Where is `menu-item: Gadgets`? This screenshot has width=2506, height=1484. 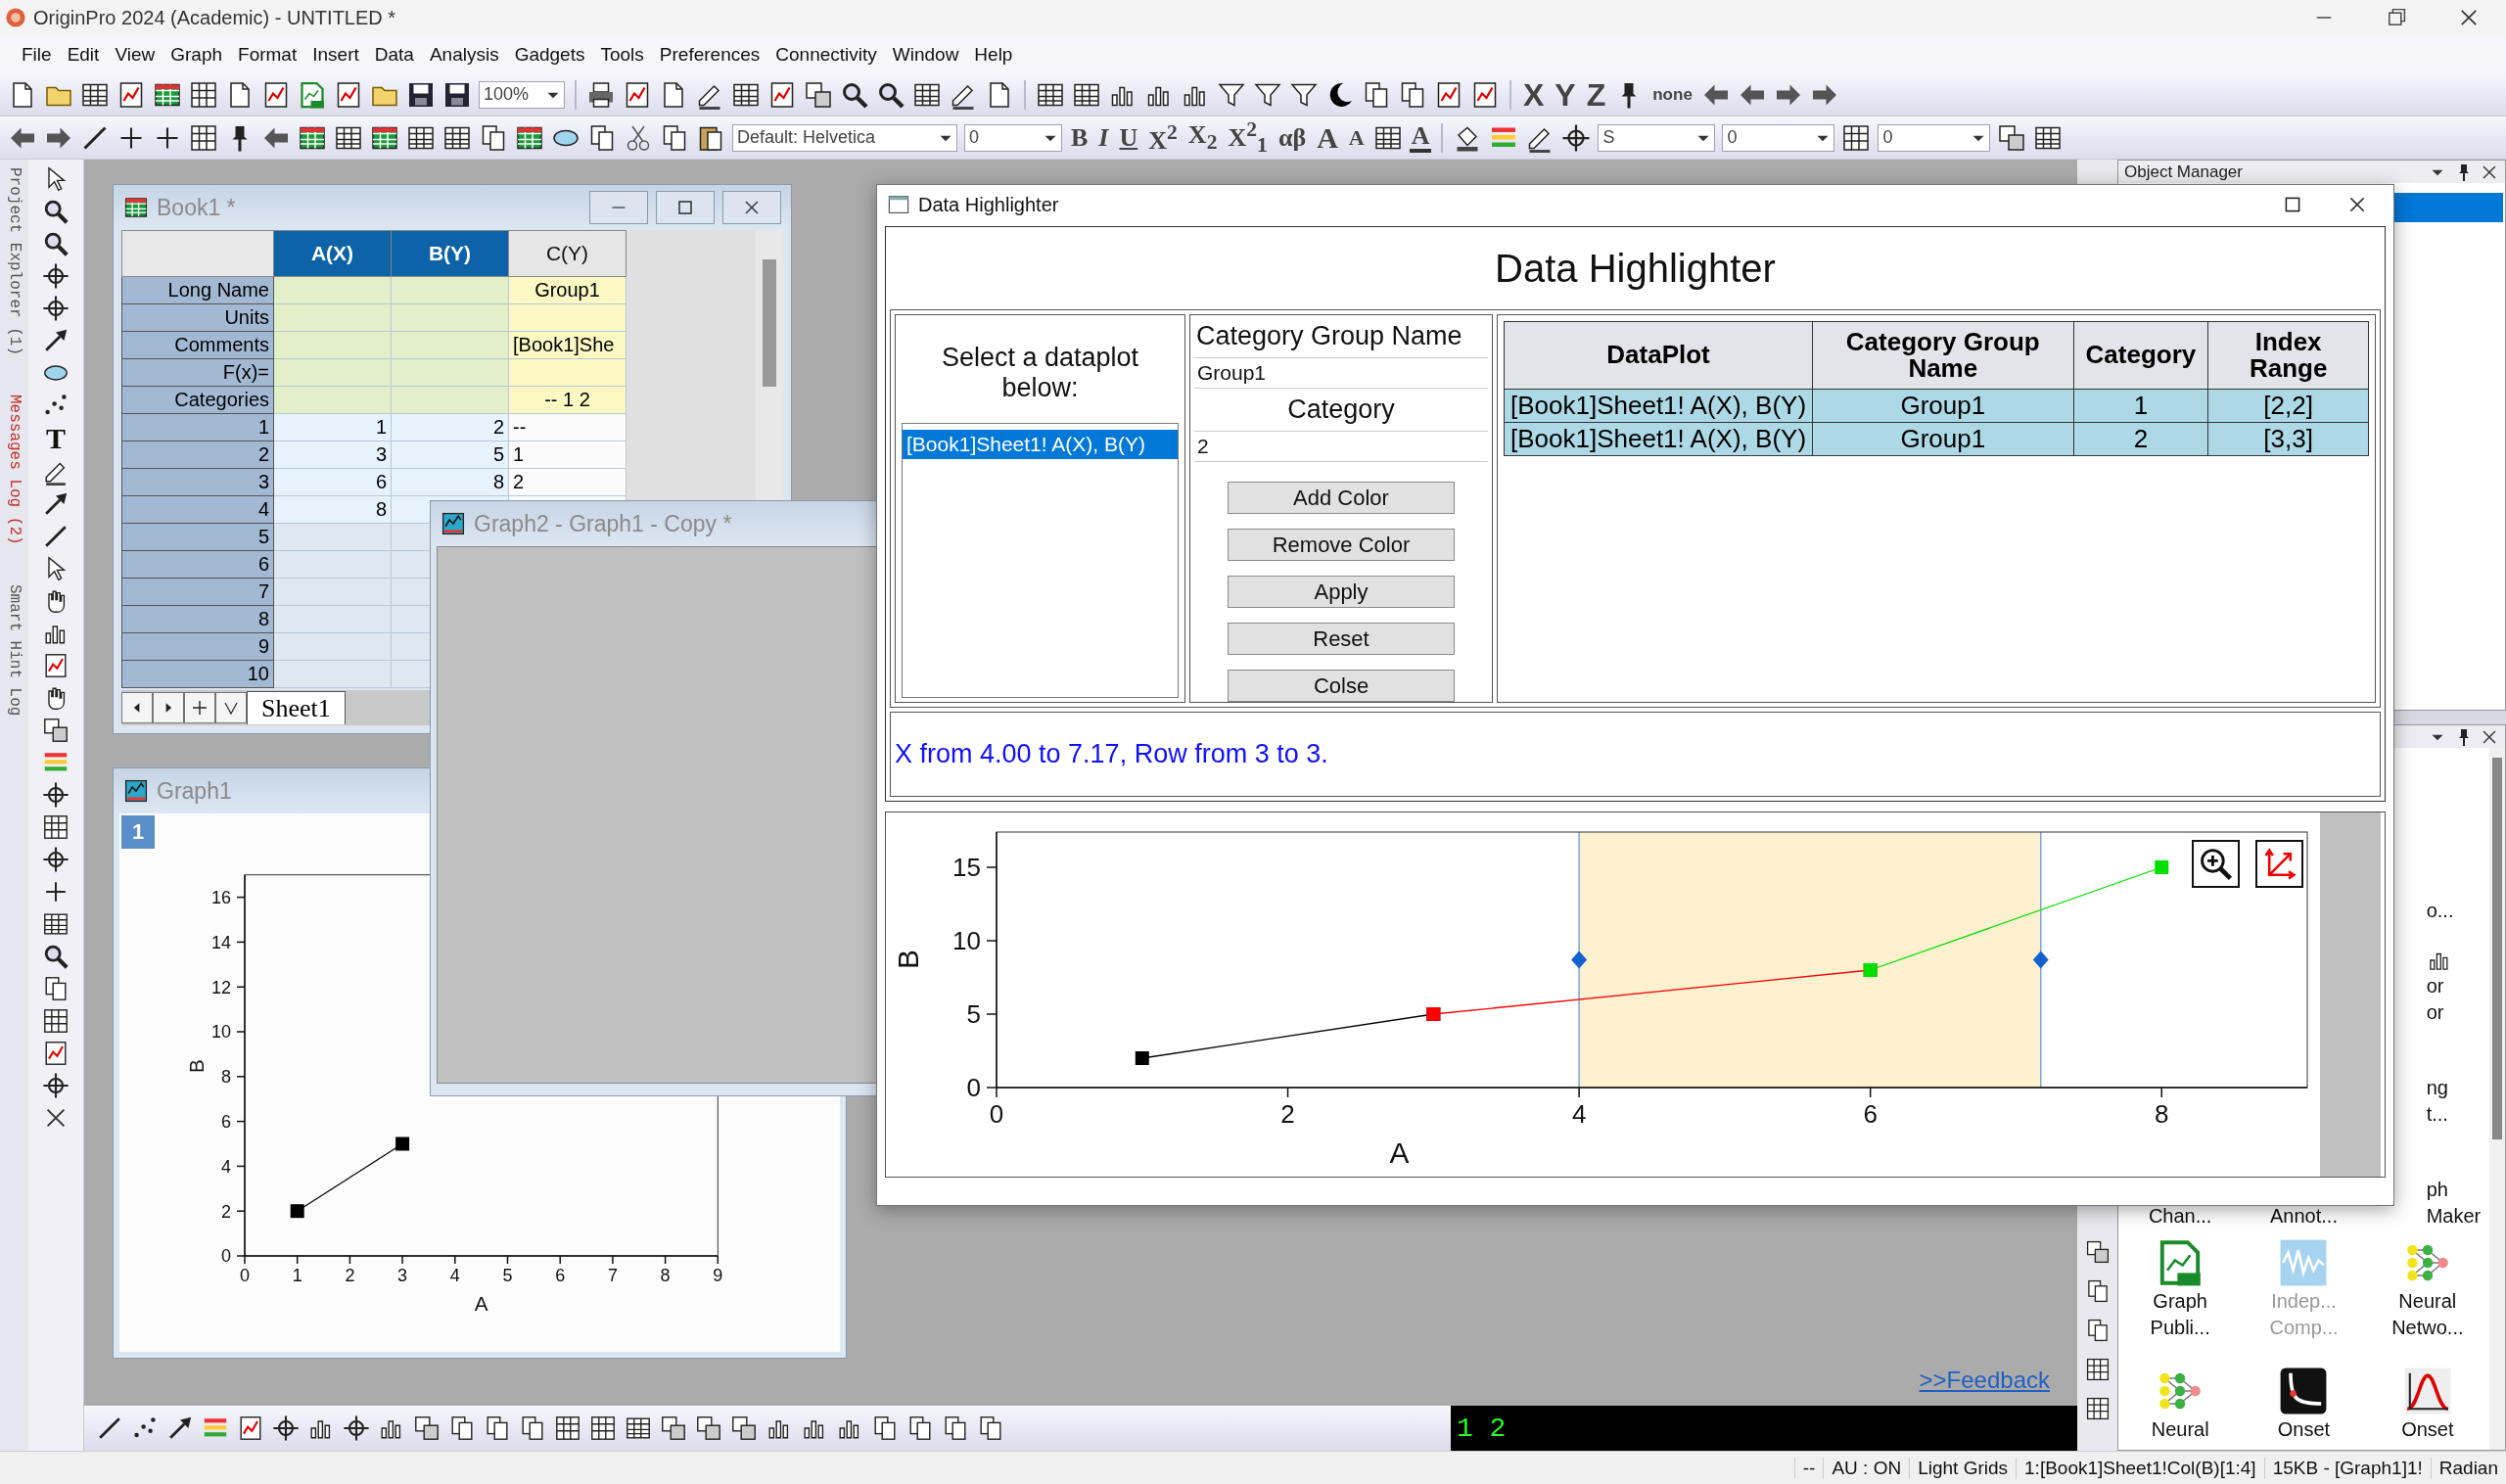
menu-item: Gadgets is located at coordinates (549, 54).